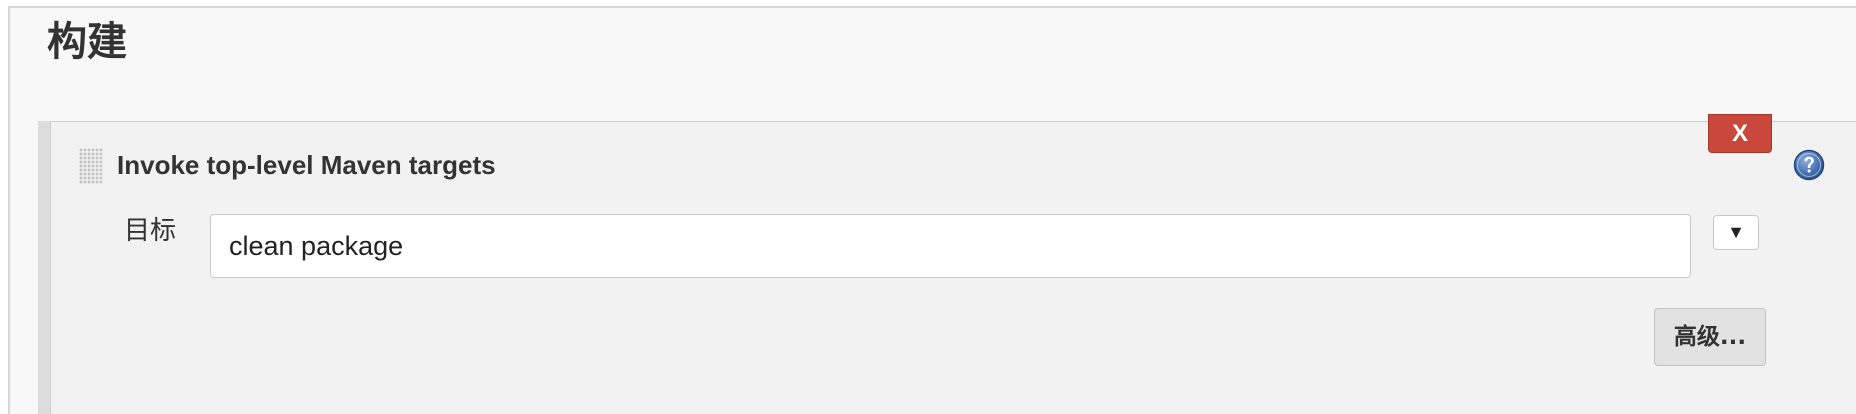 The image size is (1856, 414). Describe the element at coordinates (1740, 133) in the screenshot. I see `delete-step-button: X` at that location.